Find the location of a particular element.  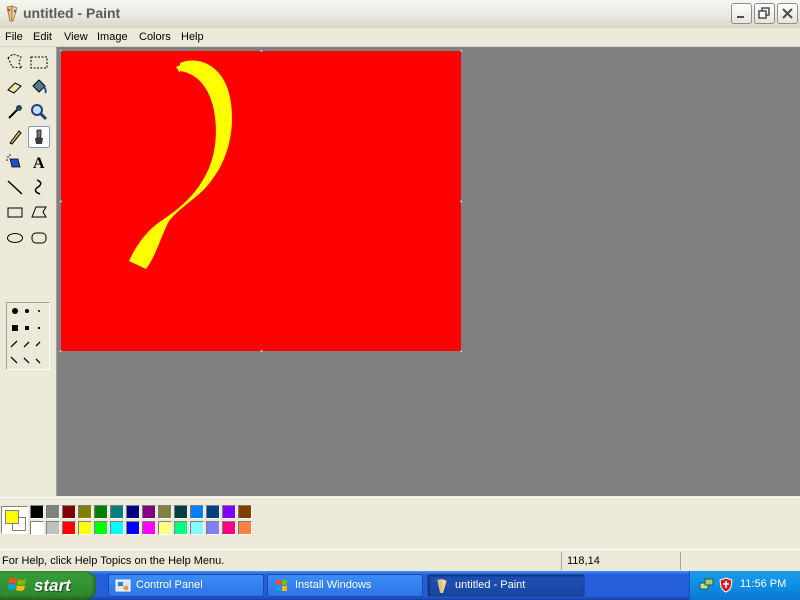

maximize-button is located at coordinates (764, 13).